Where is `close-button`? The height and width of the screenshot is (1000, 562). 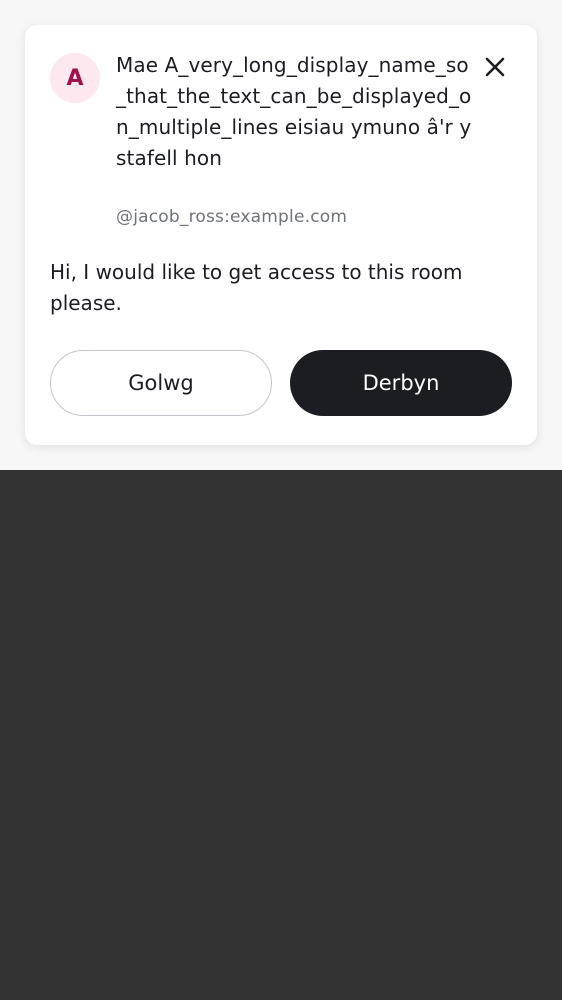
close-button is located at coordinates (495, 67).